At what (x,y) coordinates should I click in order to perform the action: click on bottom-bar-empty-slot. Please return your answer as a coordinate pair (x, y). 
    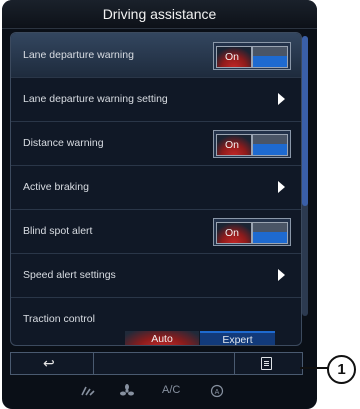
    Looking at the image, I should click on (164, 363).